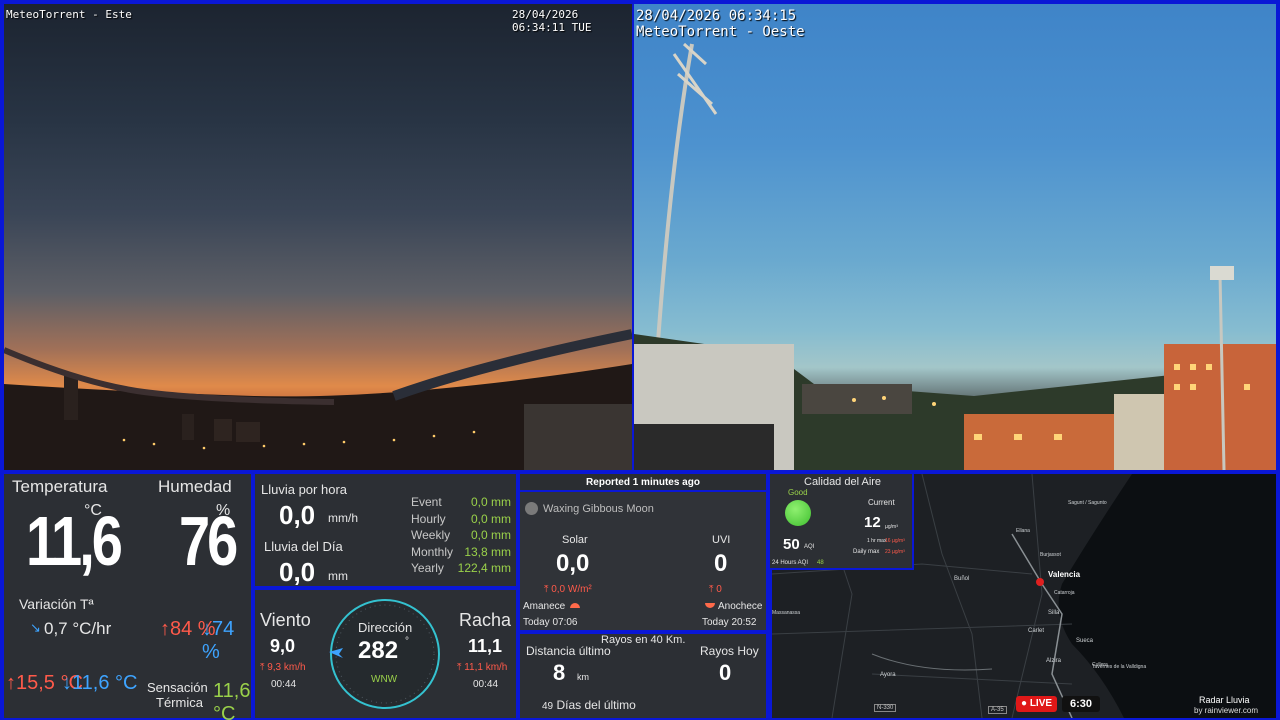 This screenshot has height=720, width=1280. What do you see at coordinates (568, 589) in the screenshot?
I see `solar-max: ⤒ 0,0 W/m²` at bounding box center [568, 589].